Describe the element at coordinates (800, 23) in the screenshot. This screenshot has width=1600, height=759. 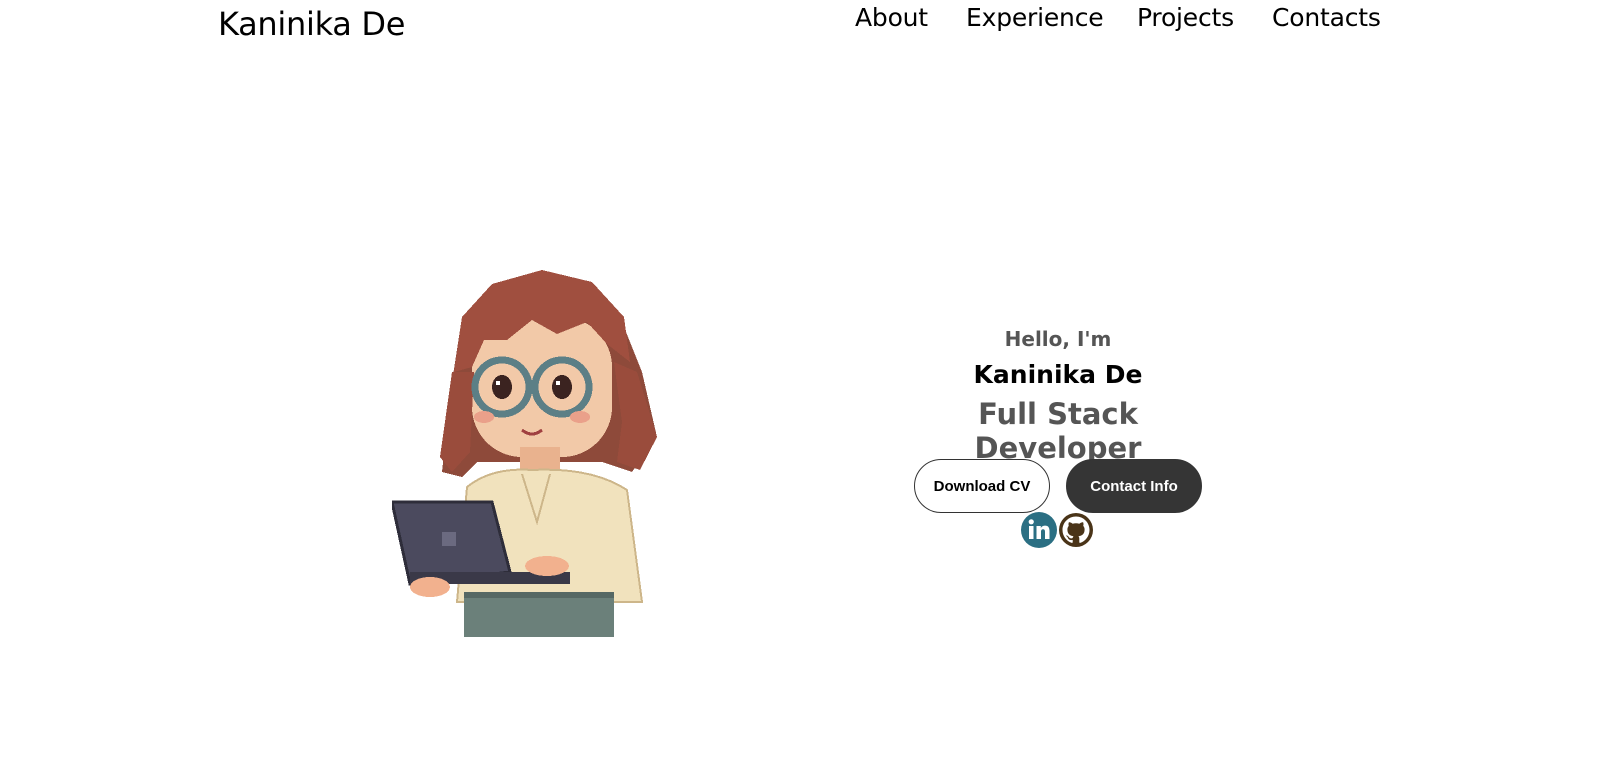
I see `main-nav: About Experience Projects Contacts` at that location.